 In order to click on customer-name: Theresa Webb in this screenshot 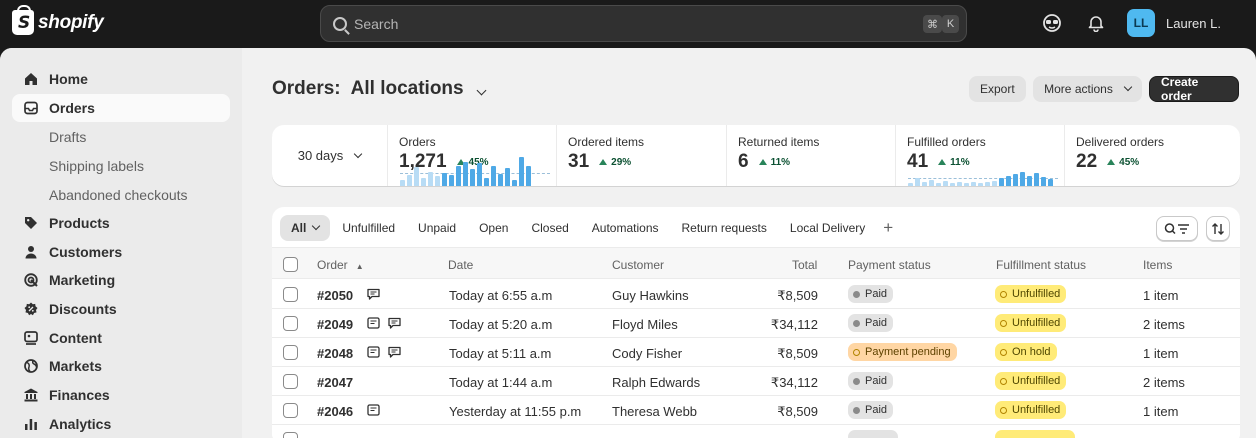, I will do `click(655, 411)`.